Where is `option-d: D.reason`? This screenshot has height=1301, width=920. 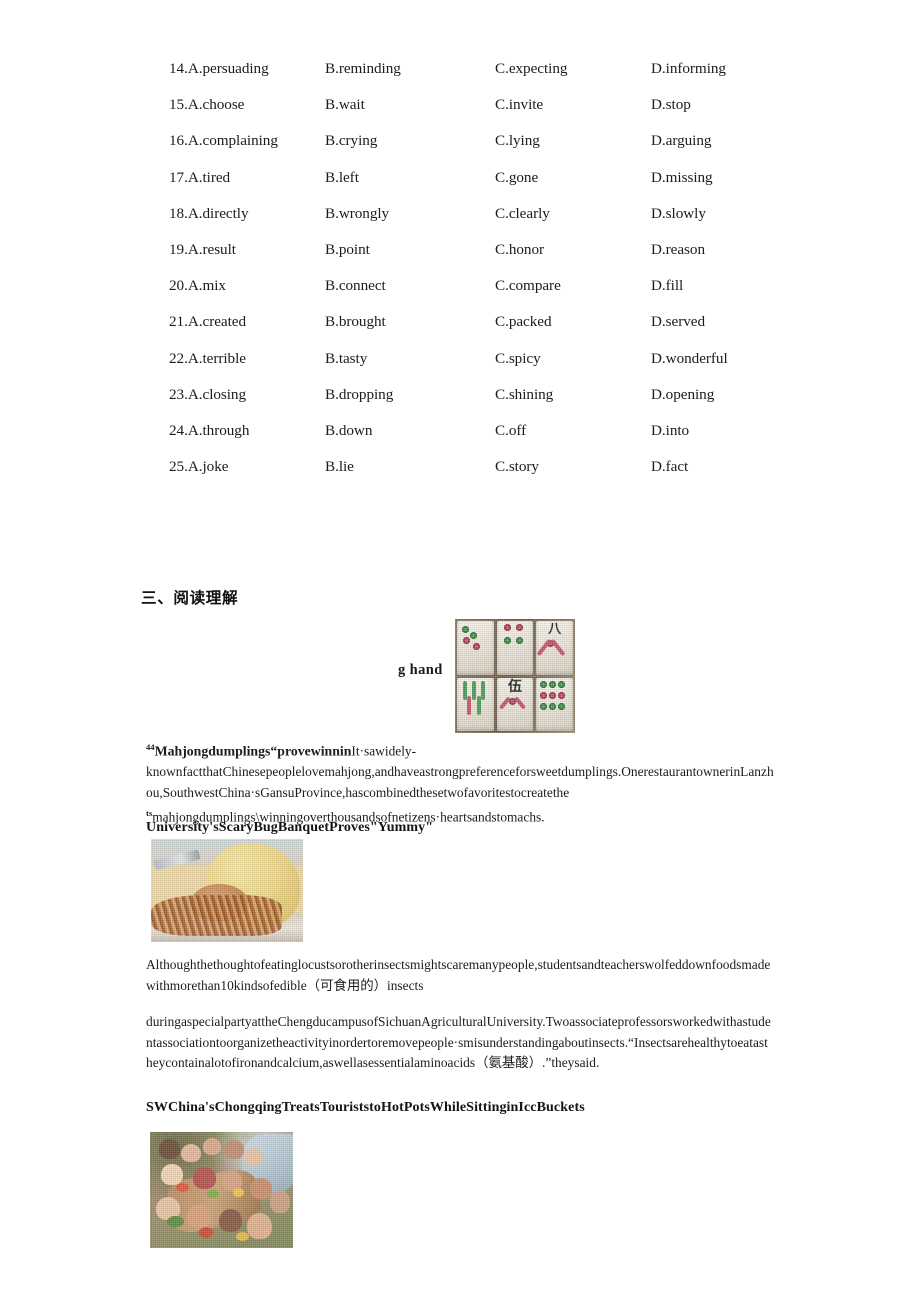 option-d: D.reason is located at coordinates (678, 250).